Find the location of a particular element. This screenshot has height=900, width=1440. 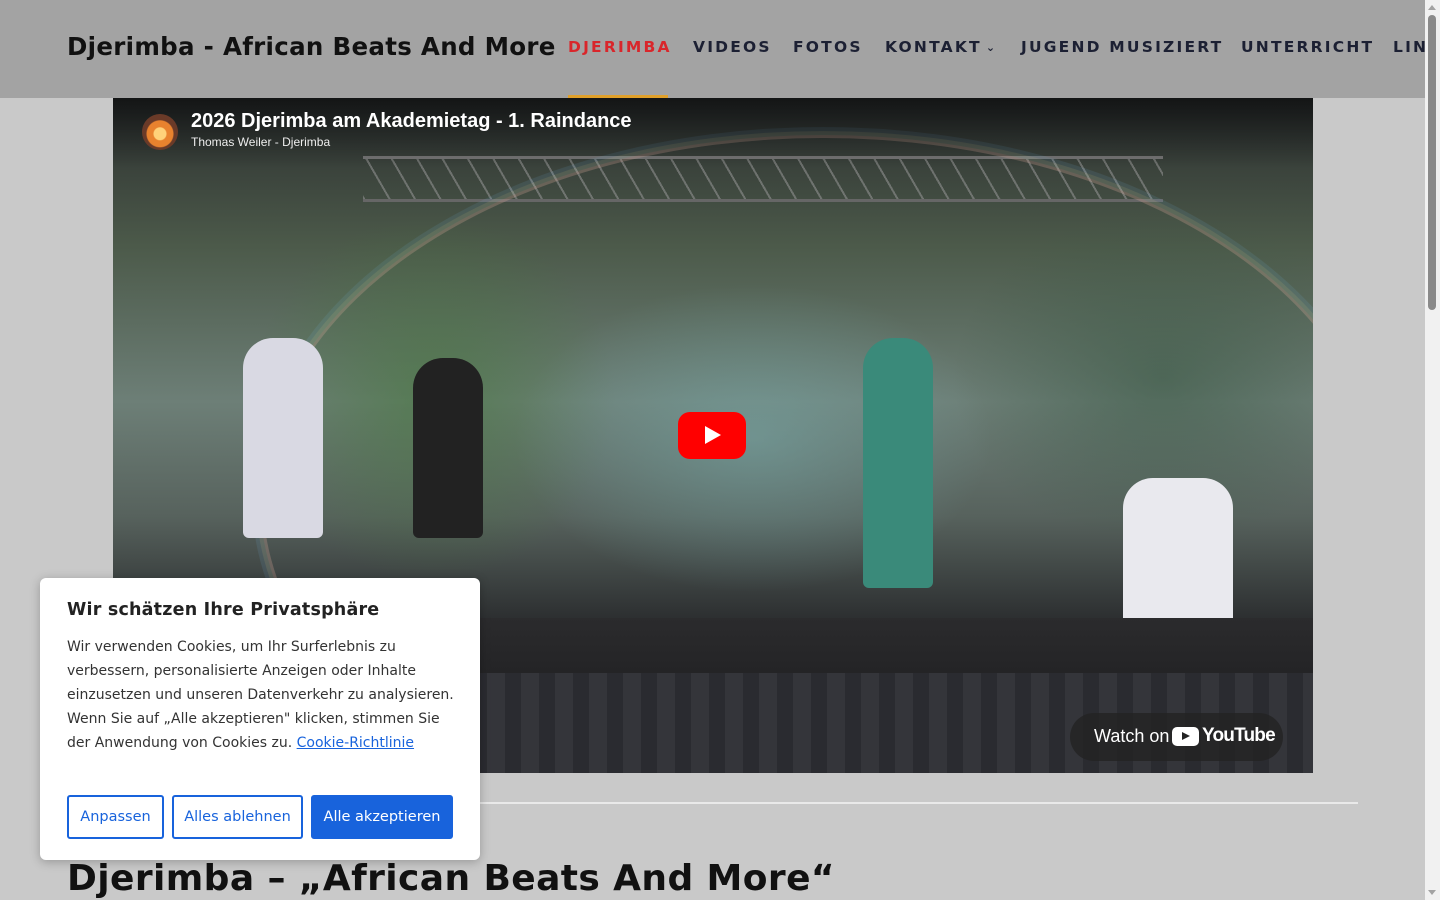

channel-avatar is located at coordinates (160, 132).